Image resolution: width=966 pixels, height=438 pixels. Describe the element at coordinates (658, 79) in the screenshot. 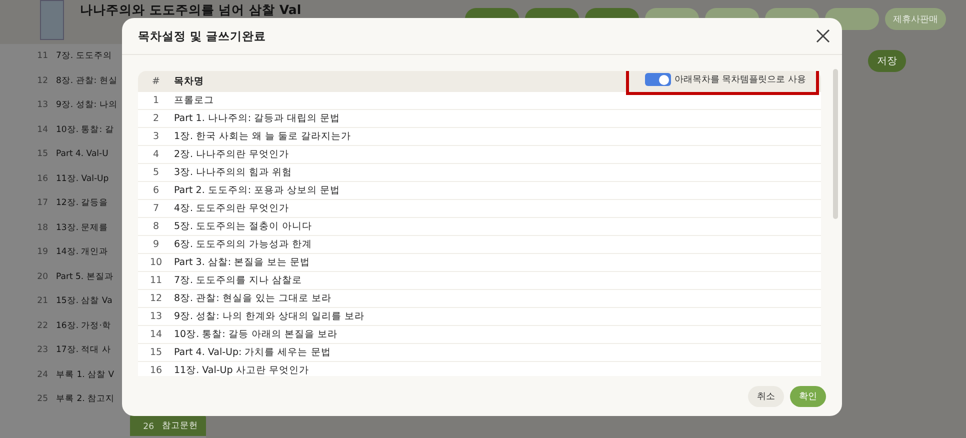

I see `template-toggle` at that location.